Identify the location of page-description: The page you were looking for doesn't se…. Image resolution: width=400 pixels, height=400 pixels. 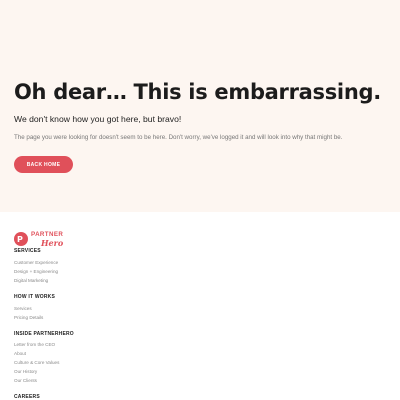
(178, 137).